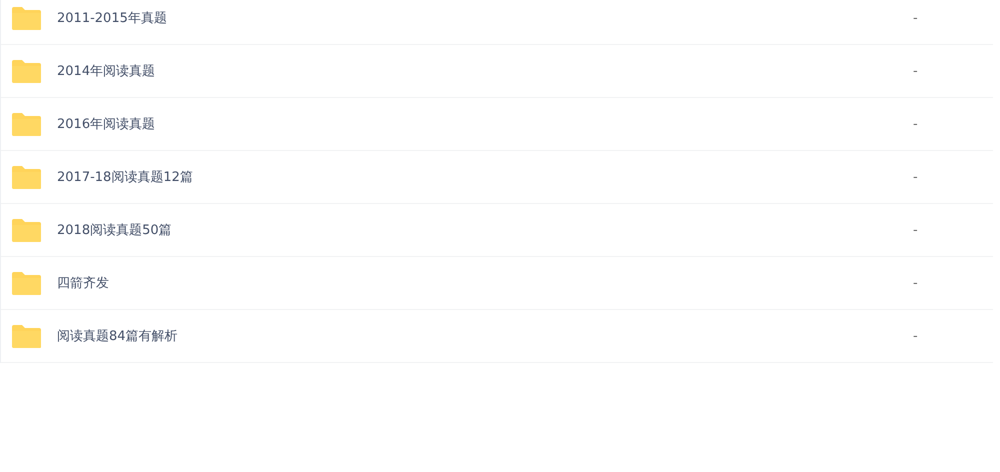 This screenshot has width=1000, height=472. I want to click on file-name: 阅读真题84篇有解析, so click(485, 336).